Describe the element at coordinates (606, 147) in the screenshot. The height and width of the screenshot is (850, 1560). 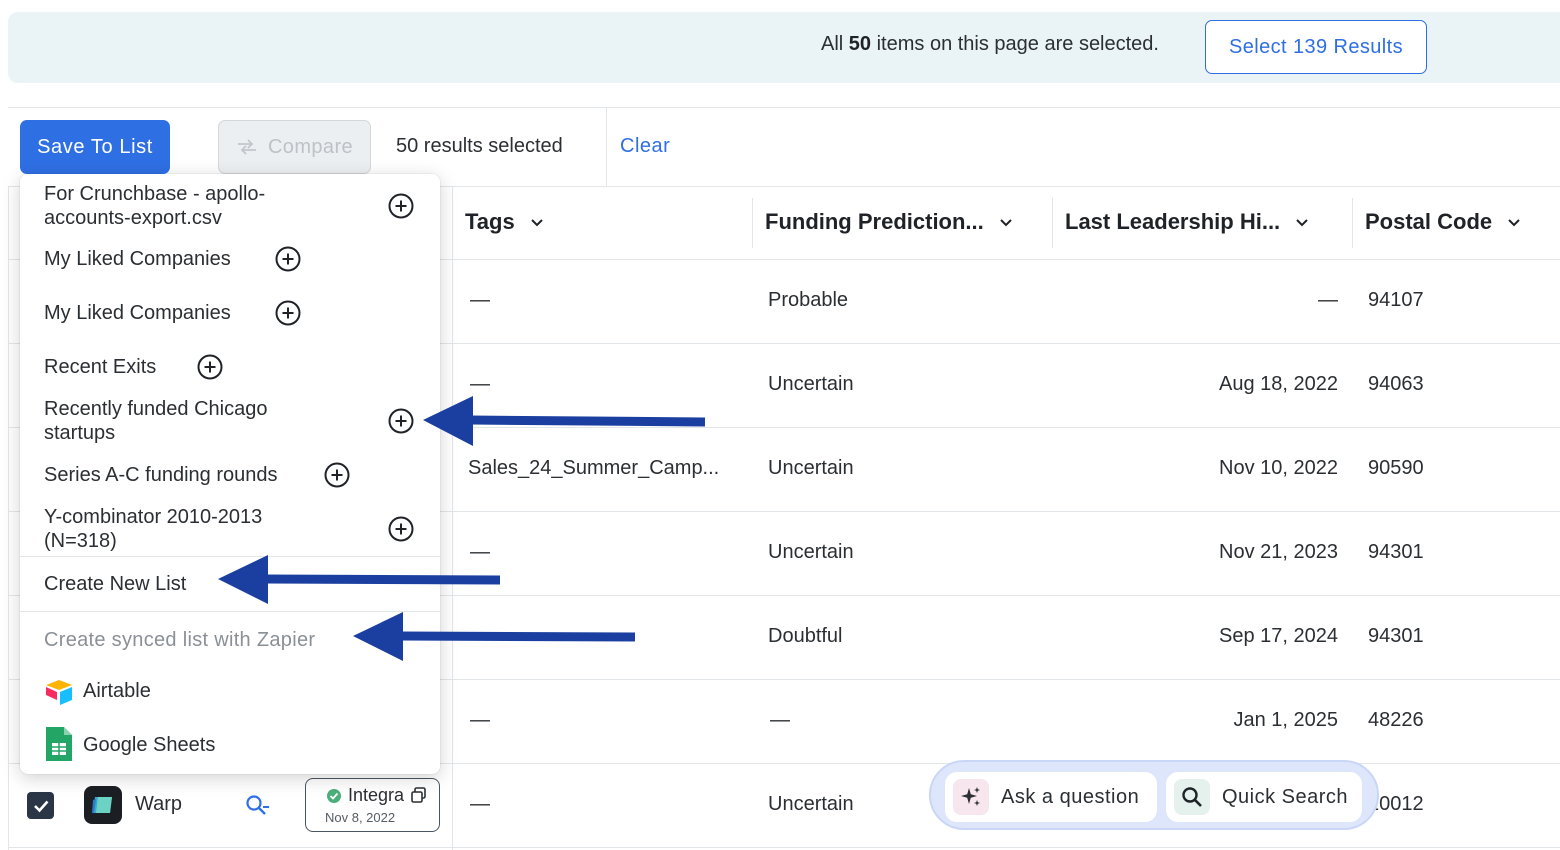
I see `toolbar-vertical-divider` at that location.